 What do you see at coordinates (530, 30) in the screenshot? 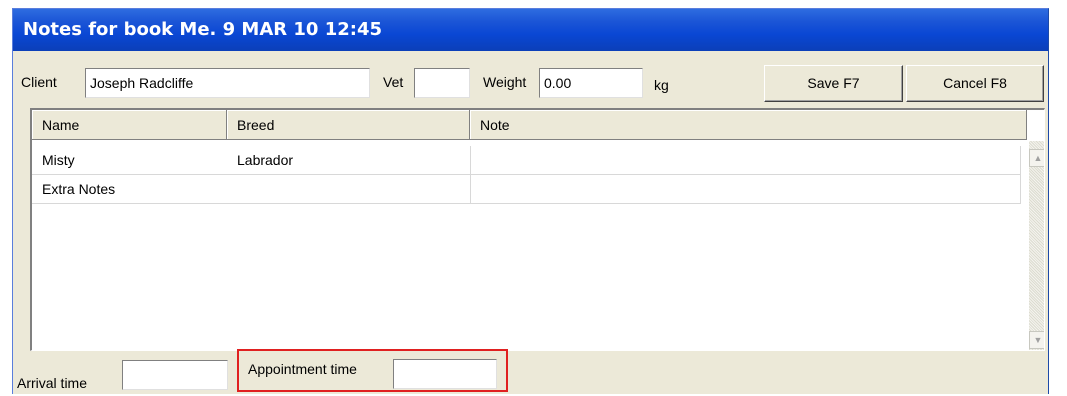
I see `window-title: Notes for book Me. 9 MAR 10 12:45` at bounding box center [530, 30].